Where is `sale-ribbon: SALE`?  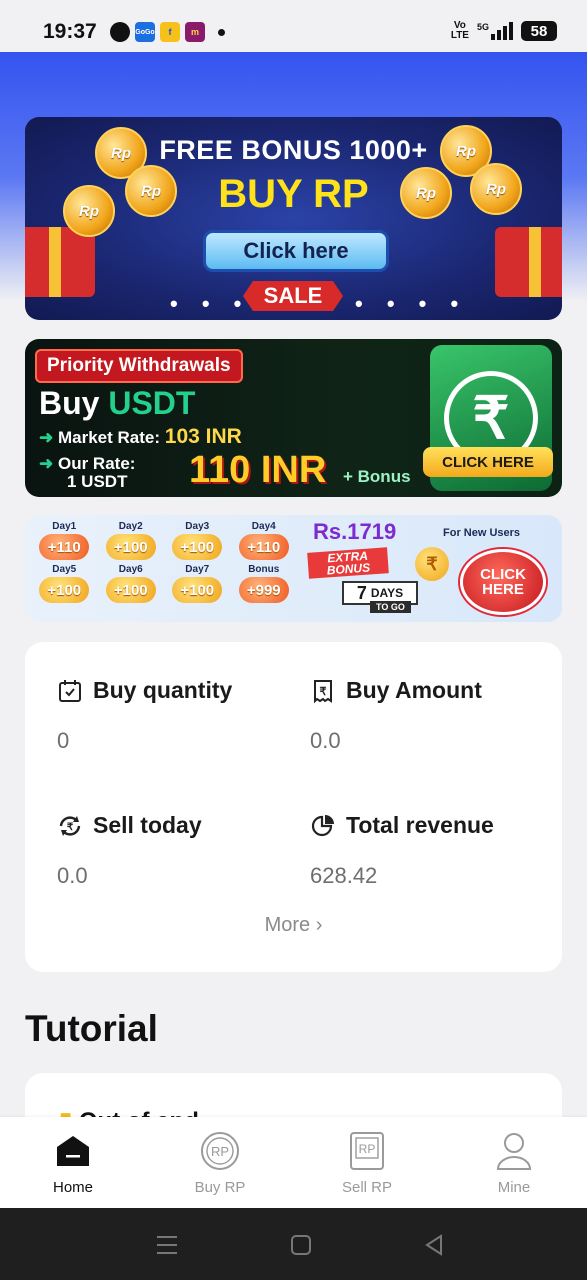 sale-ribbon: SALE is located at coordinates (293, 296).